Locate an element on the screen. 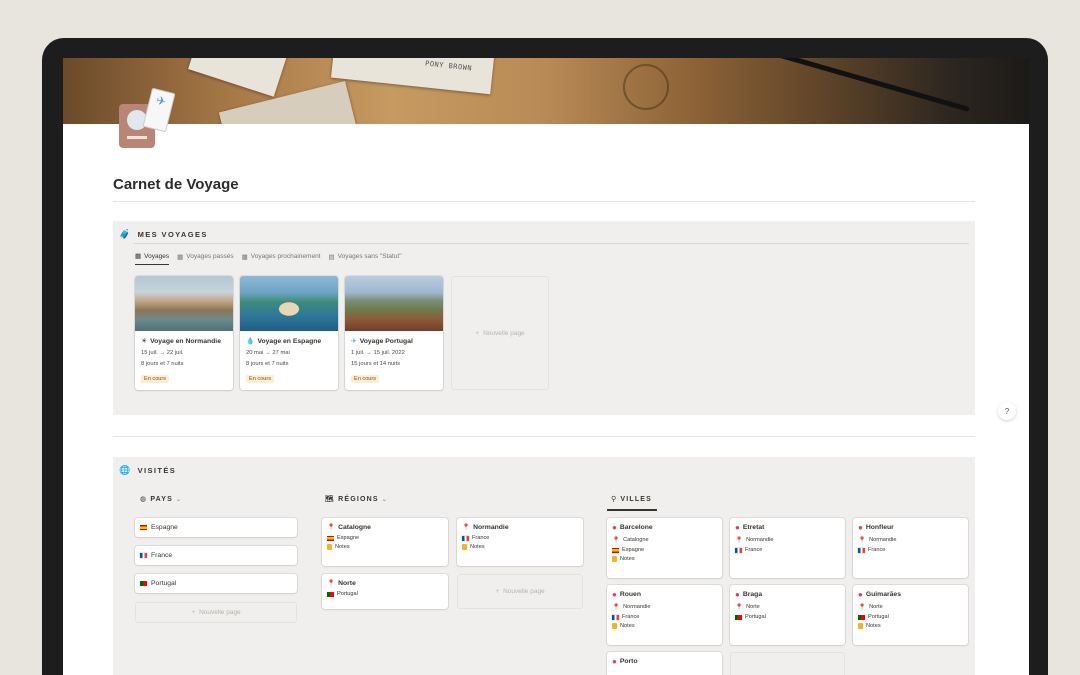 Image resolution: width=1080 pixels, height=675 pixels. trip-name: Voyage en Espagne is located at coordinates (289, 341).